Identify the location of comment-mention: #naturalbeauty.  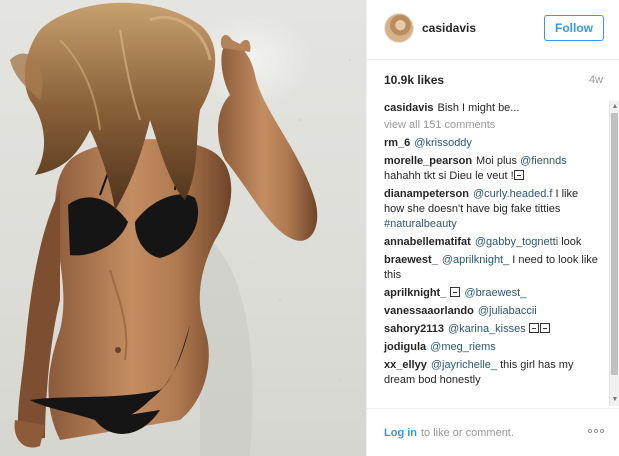
(420, 224).